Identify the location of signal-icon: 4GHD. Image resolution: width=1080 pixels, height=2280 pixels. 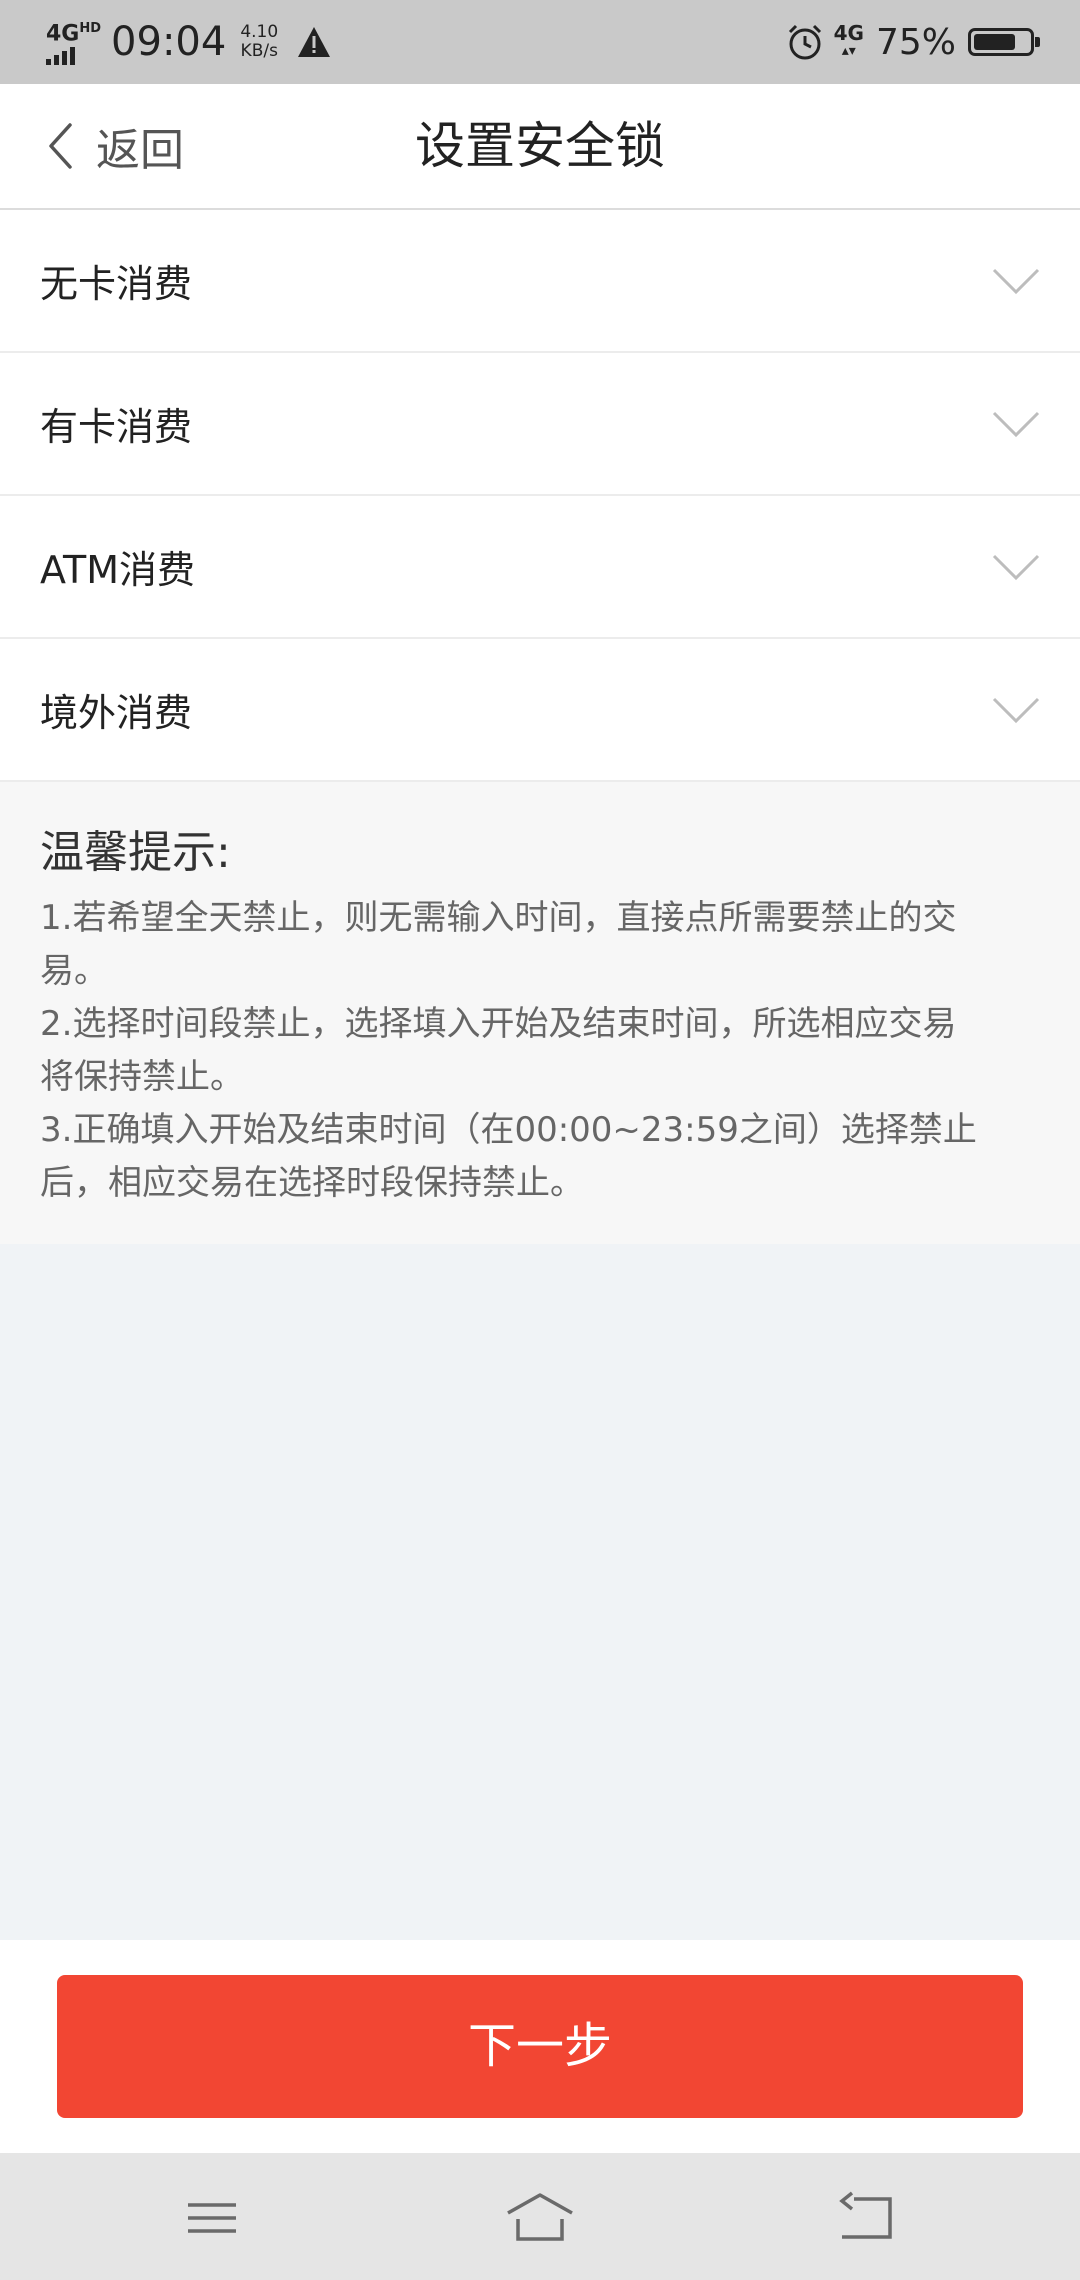
(74, 42).